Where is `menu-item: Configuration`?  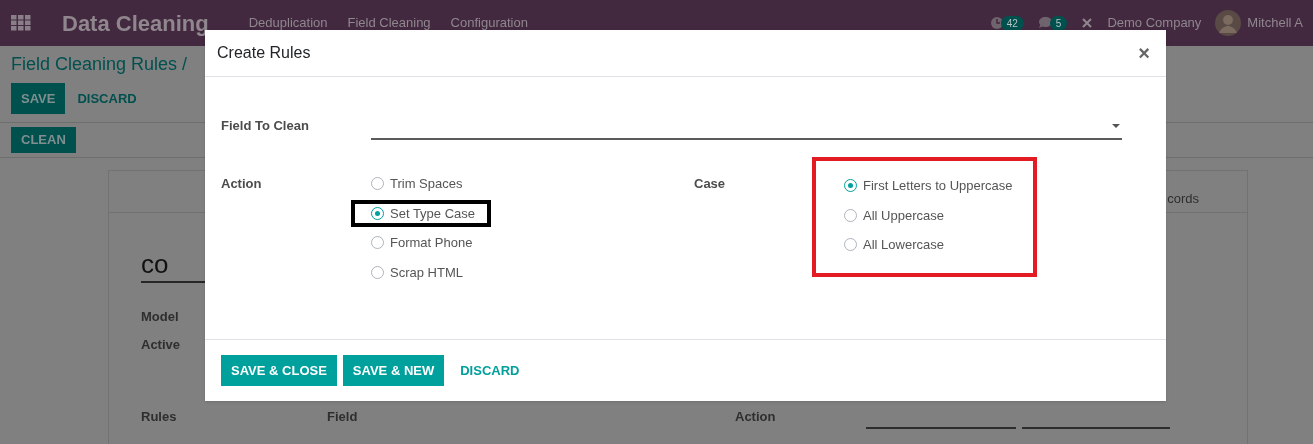
menu-item: Configuration is located at coordinates (489, 23).